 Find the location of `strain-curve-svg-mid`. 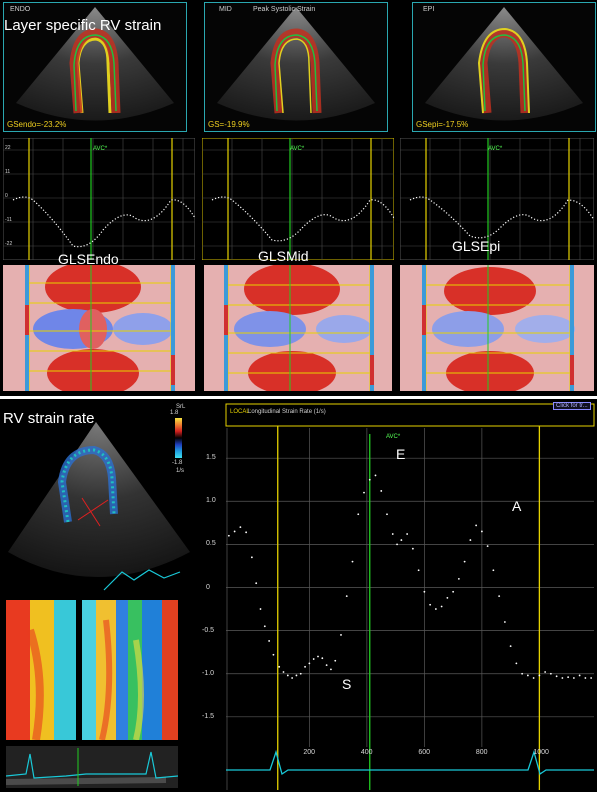

strain-curve-svg-mid is located at coordinates (298, 199).